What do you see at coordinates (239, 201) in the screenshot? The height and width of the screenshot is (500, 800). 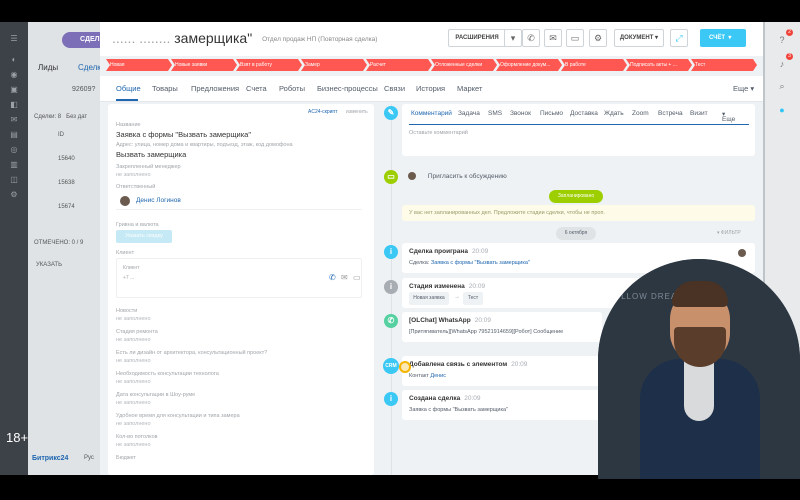 I see `responsible-row: Денис Логинов` at bounding box center [239, 201].